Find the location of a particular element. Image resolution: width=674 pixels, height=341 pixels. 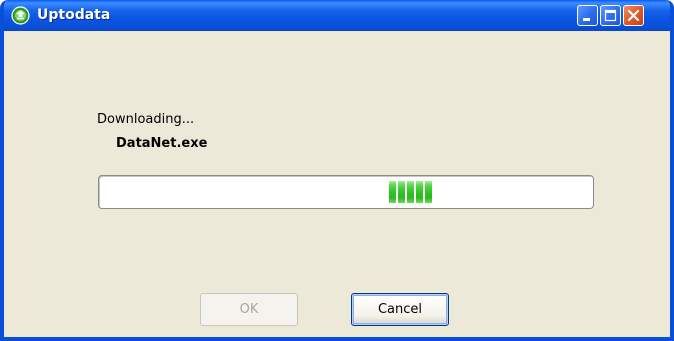

close-icon is located at coordinates (633, 15).